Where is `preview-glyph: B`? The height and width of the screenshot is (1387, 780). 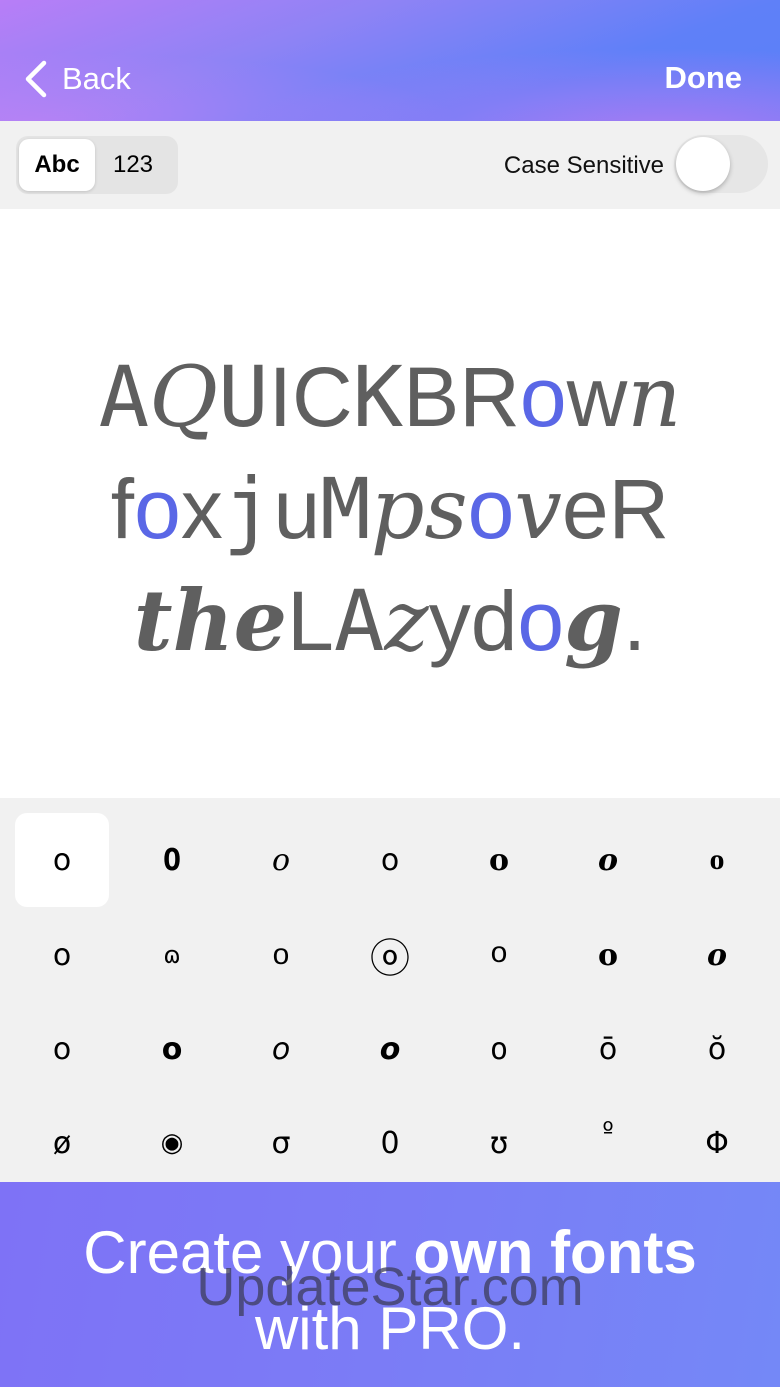
preview-glyph: B is located at coordinates (431, 397).